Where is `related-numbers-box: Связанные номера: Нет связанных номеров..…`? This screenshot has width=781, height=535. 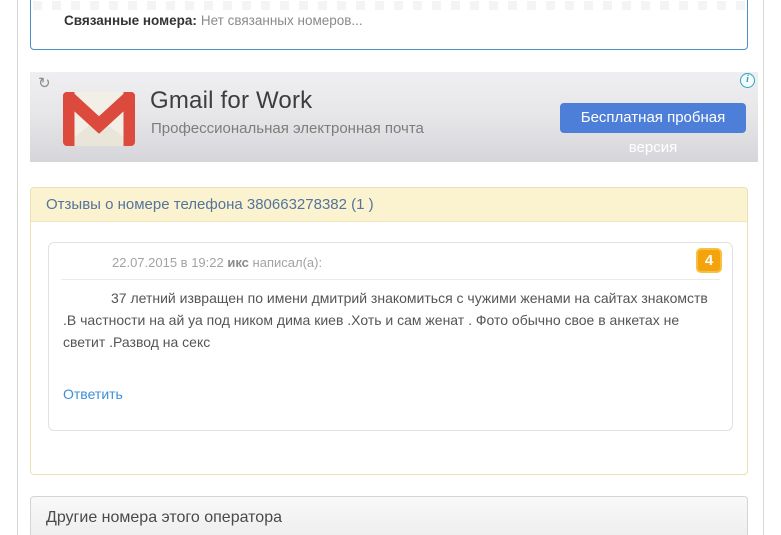
related-numbers-box: Связанные номера: Нет связанных номеров..… is located at coordinates (389, 25).